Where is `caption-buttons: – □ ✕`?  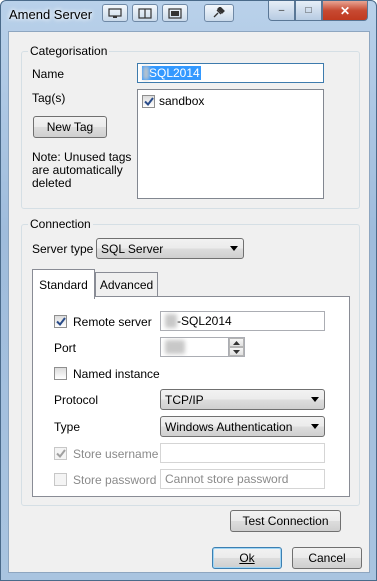 caption-buttons: – □ ✕ is located at coordinates (318, 11).